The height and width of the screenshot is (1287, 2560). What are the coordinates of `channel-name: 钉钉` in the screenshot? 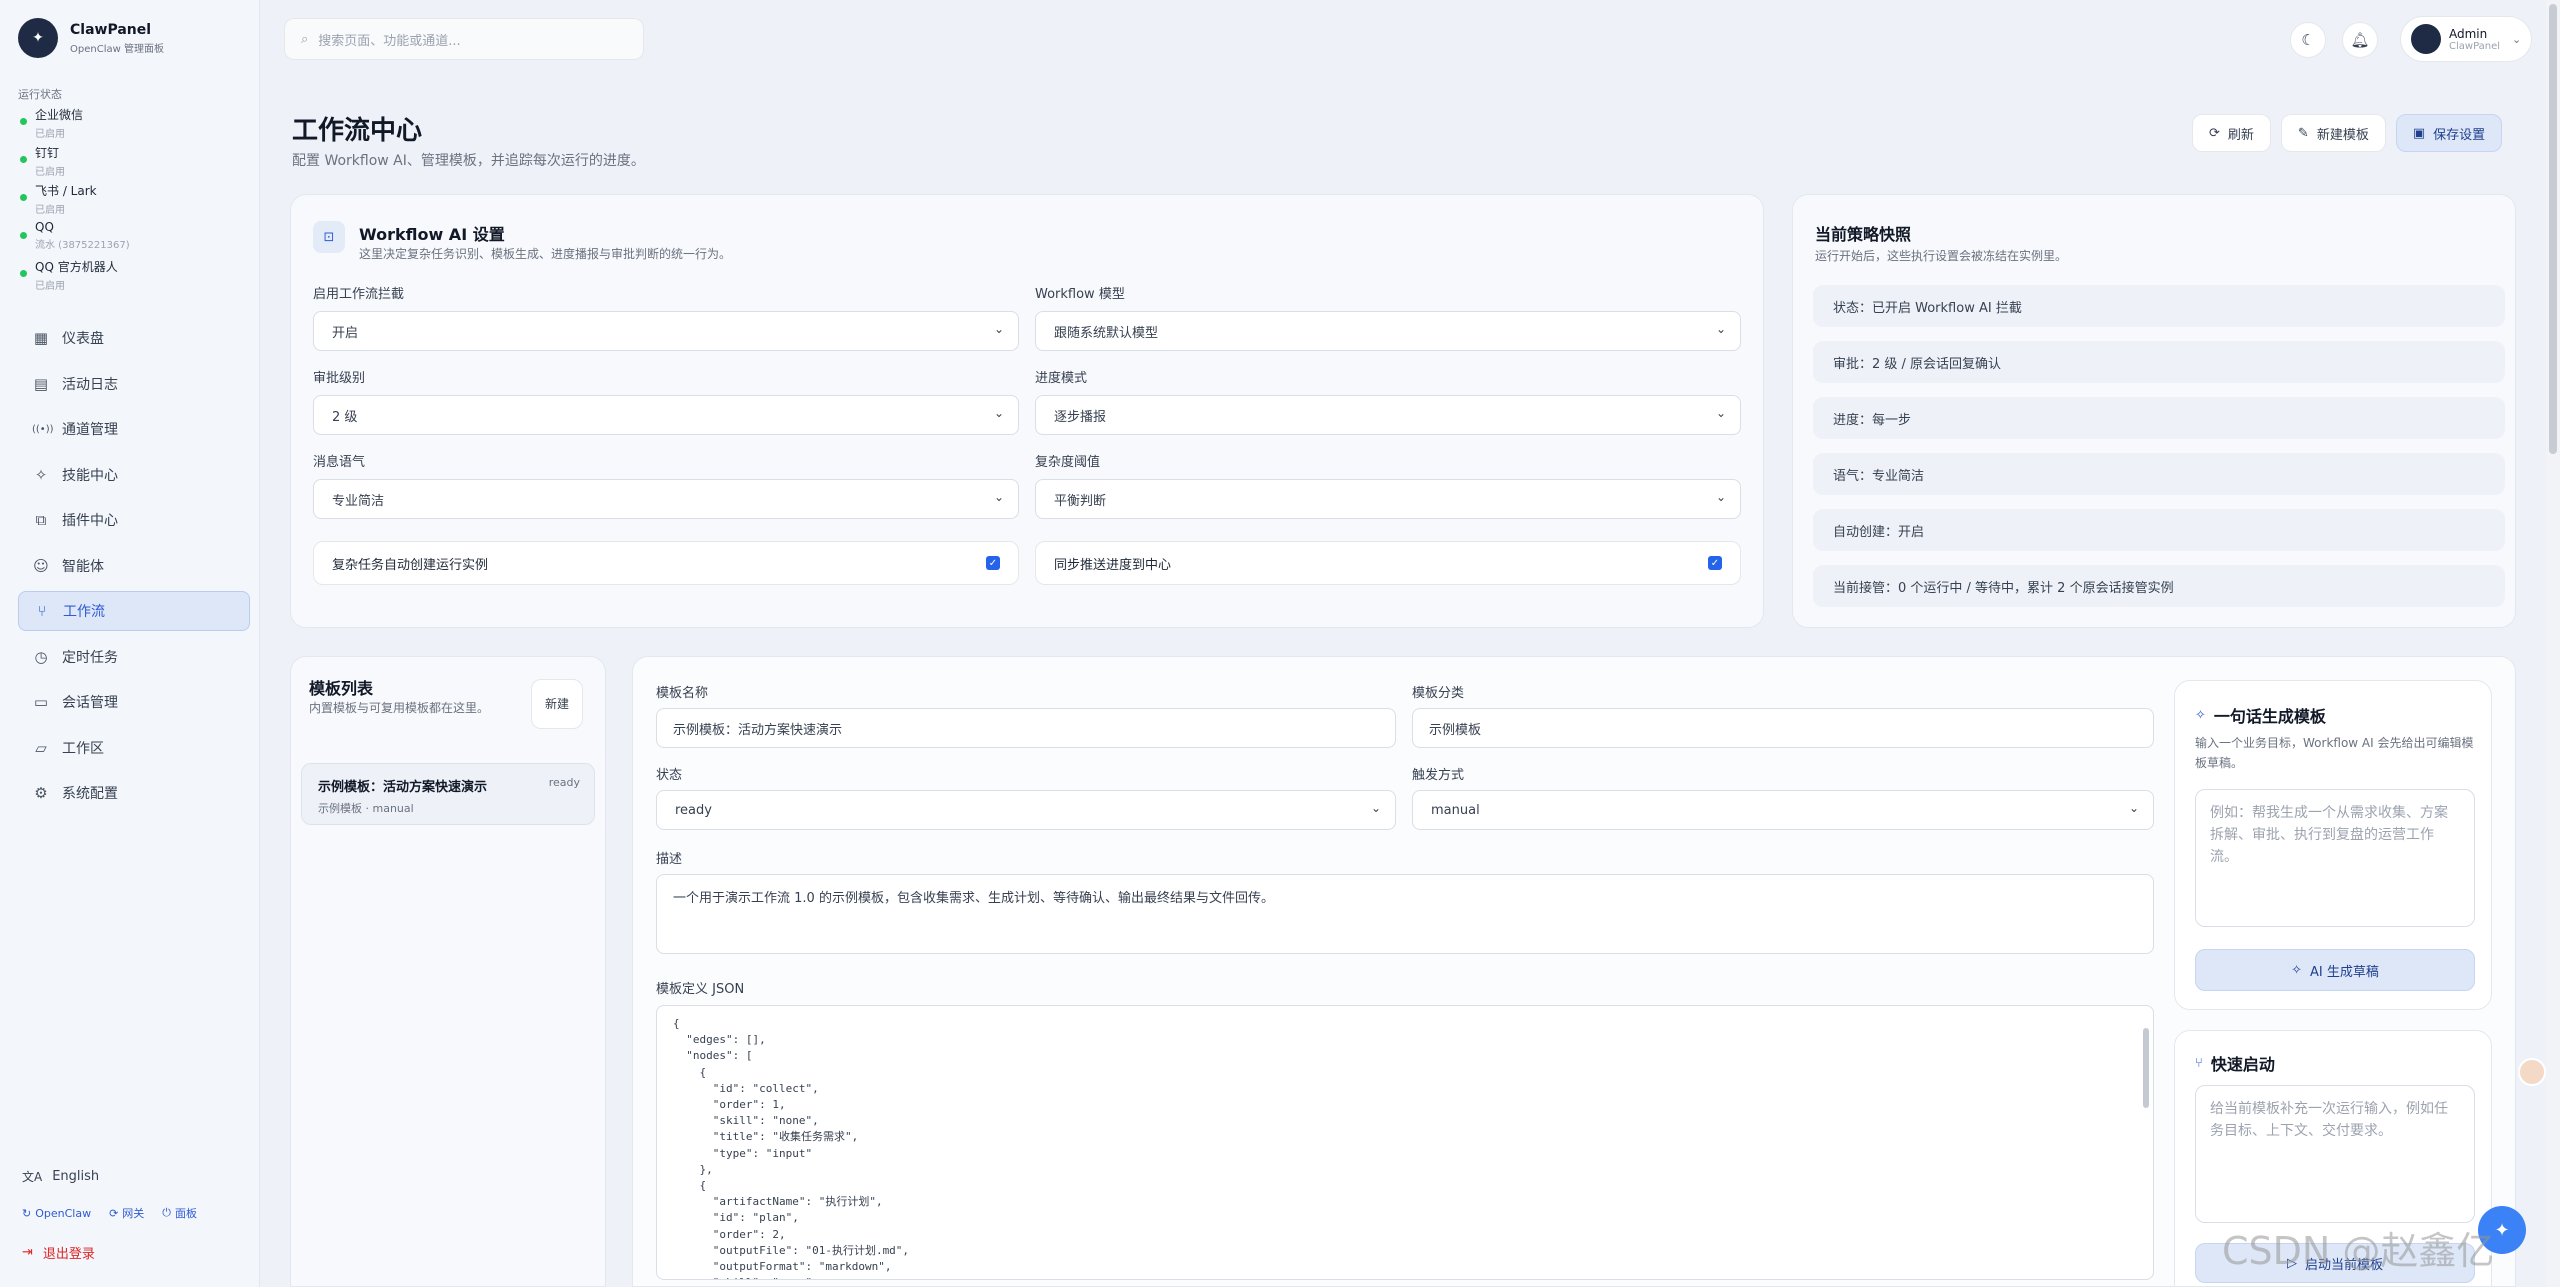 It's located at (47, 153).